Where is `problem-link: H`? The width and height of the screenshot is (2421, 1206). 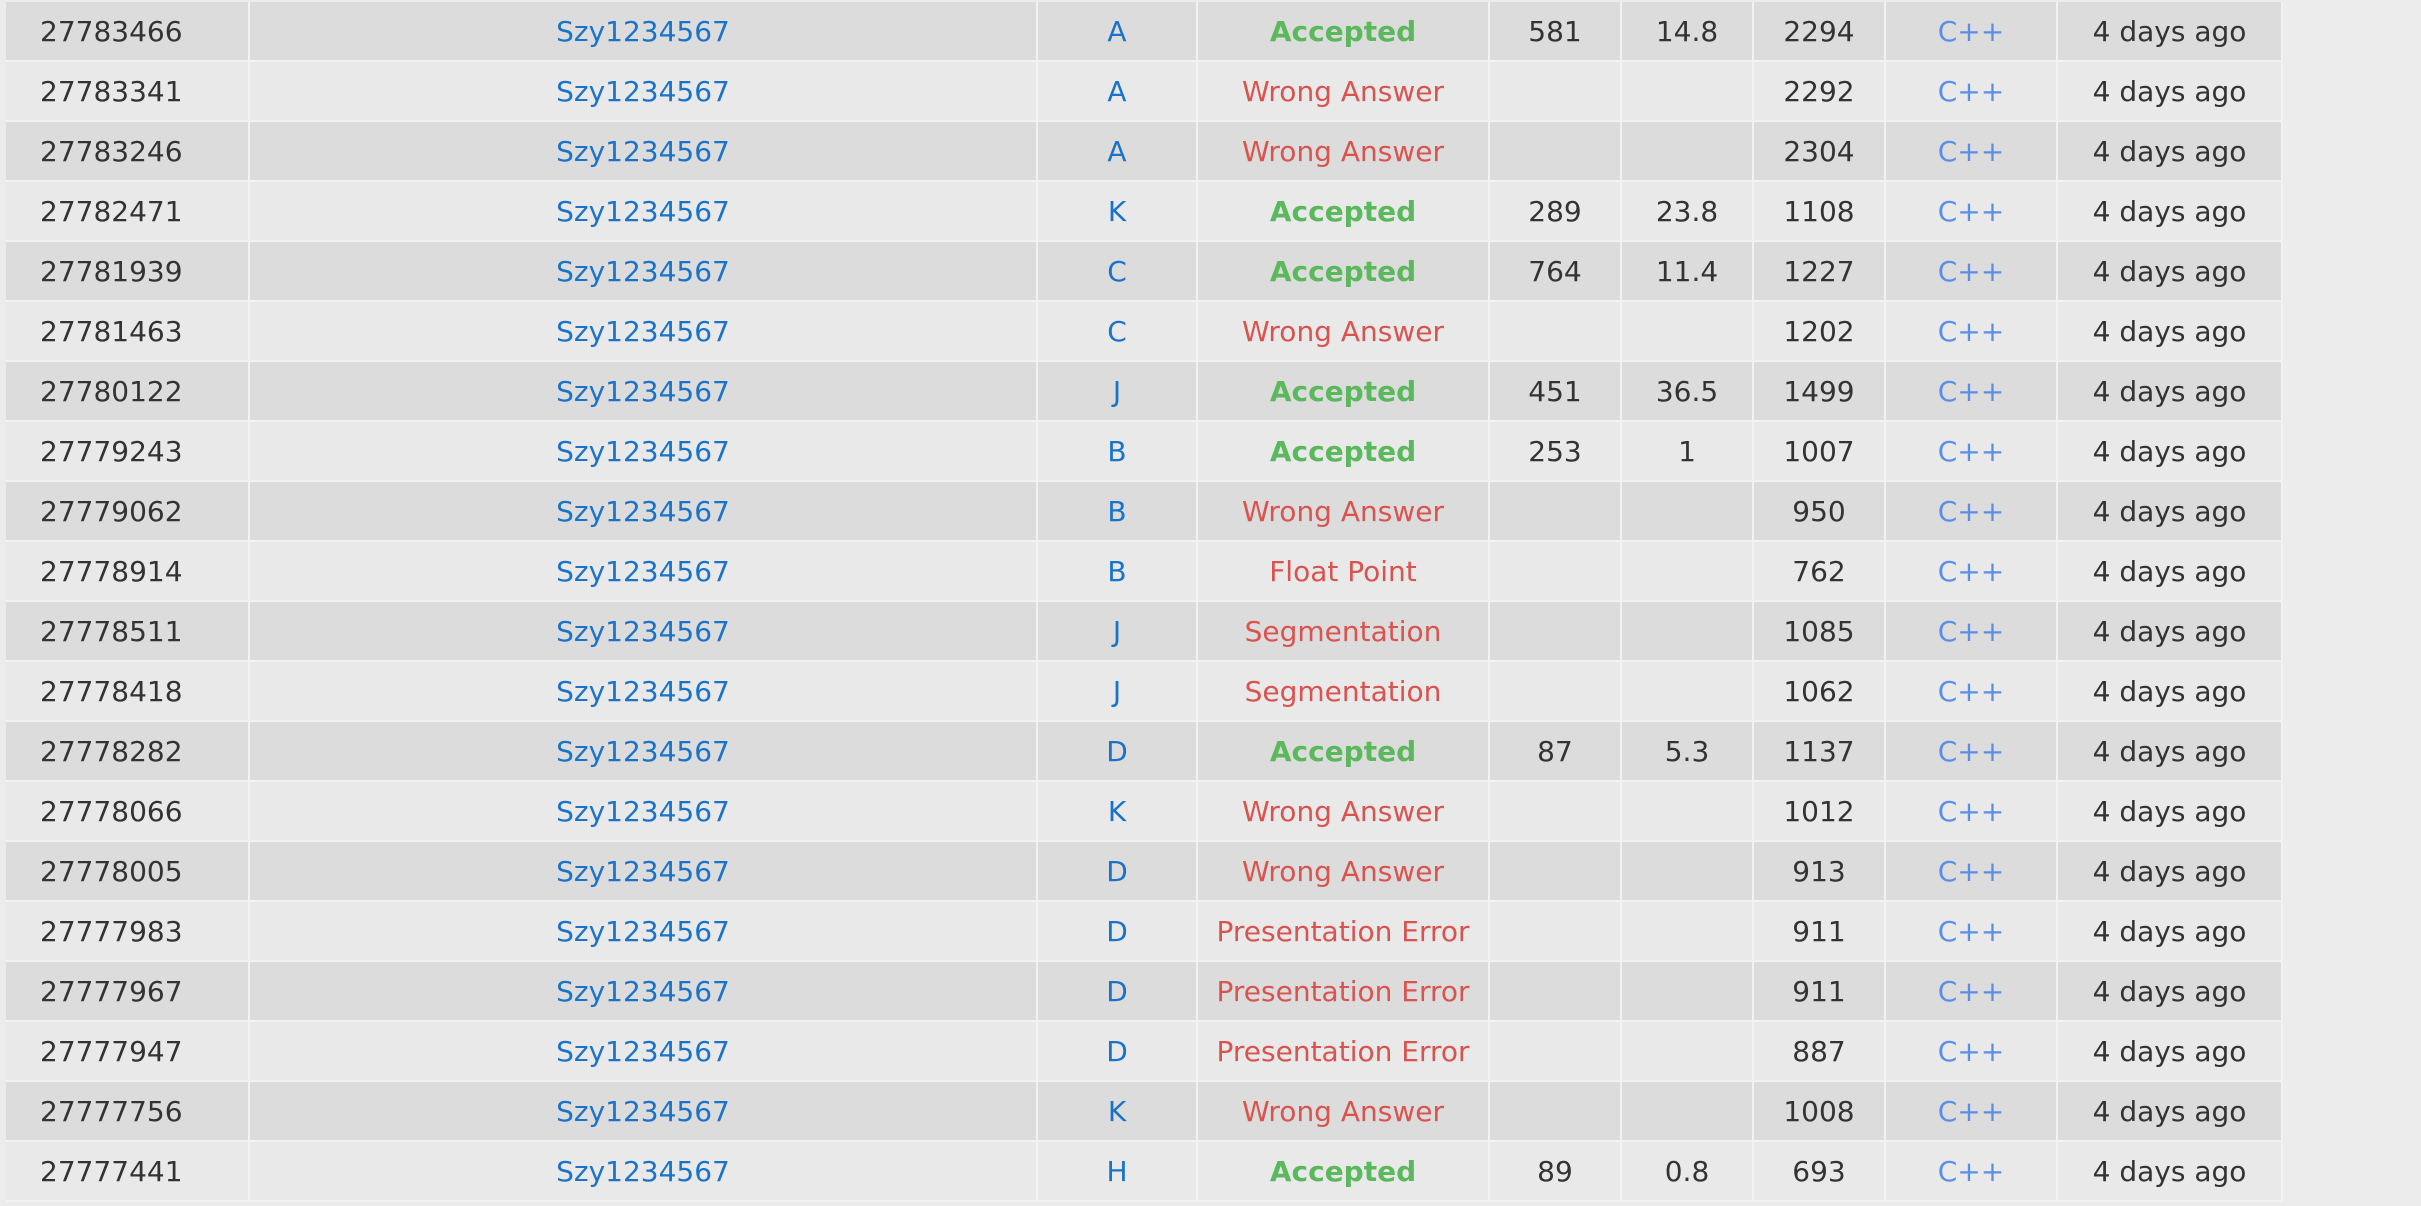
problem-link: H is located at coordinates (1116, 1171).